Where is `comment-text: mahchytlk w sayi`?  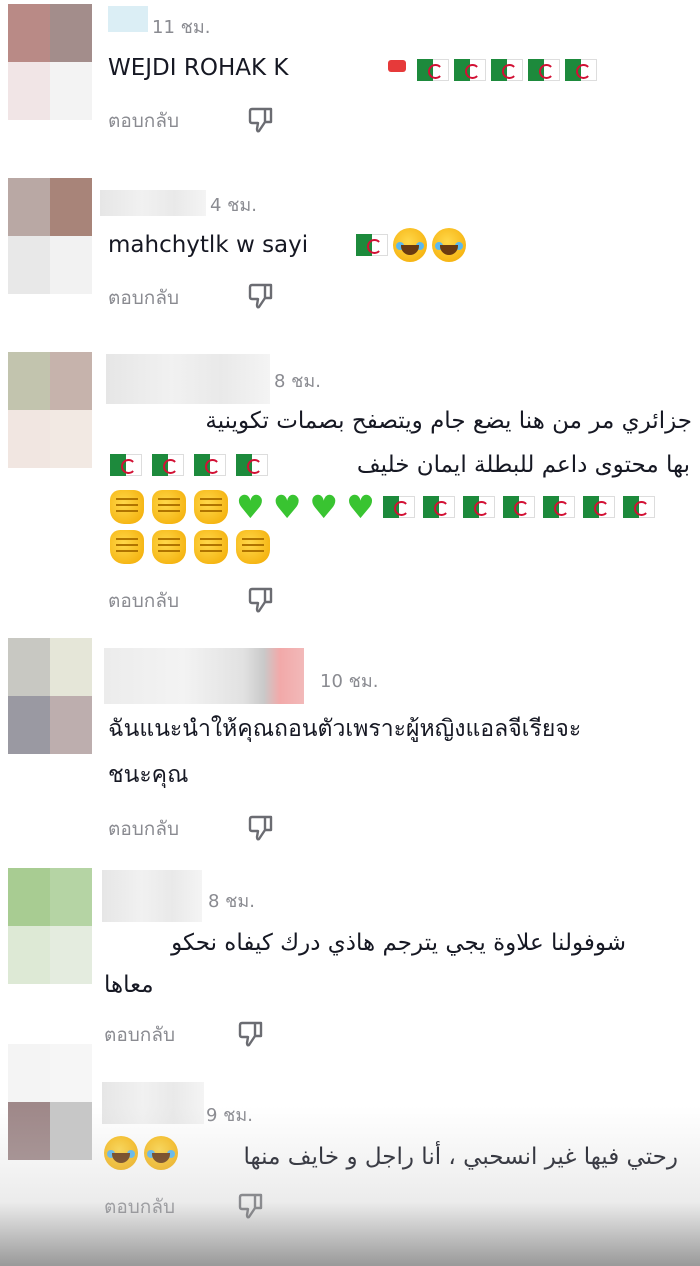
comment-text: mahchytlk w sayi is located at coordinates (208, 245).